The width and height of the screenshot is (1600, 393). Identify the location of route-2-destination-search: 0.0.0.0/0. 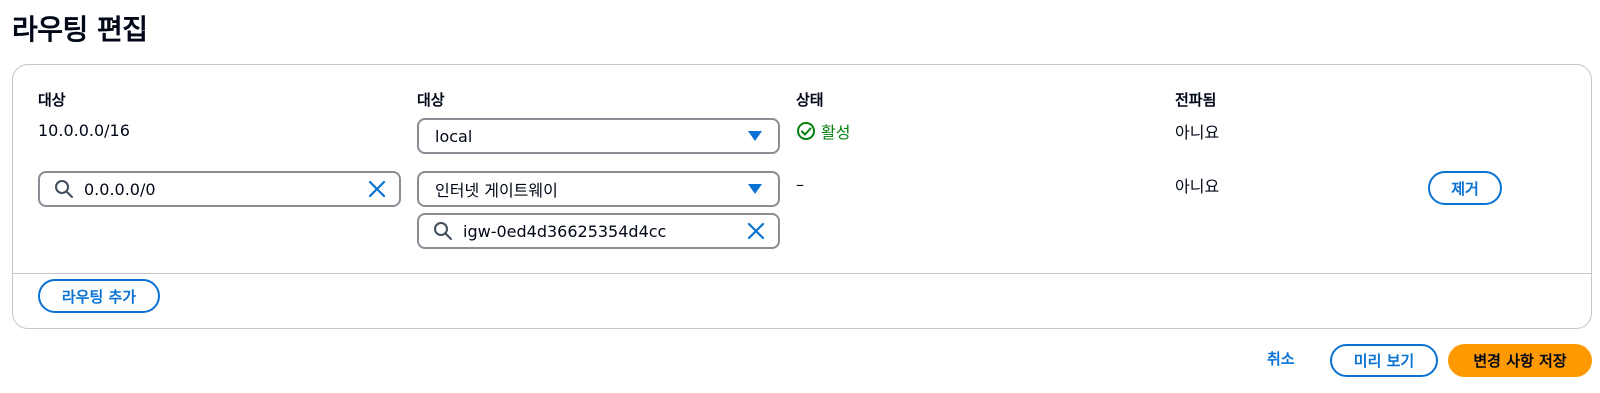
(219, 189).